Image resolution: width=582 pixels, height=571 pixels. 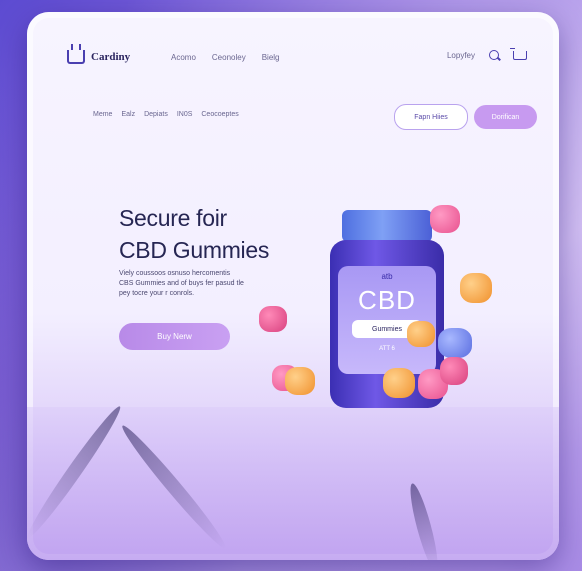 What do you see at coordinates (185, 114) in the screenshot?
I see `sub-nav-item-in0s: IN0S` at bounding box center [185, 114].